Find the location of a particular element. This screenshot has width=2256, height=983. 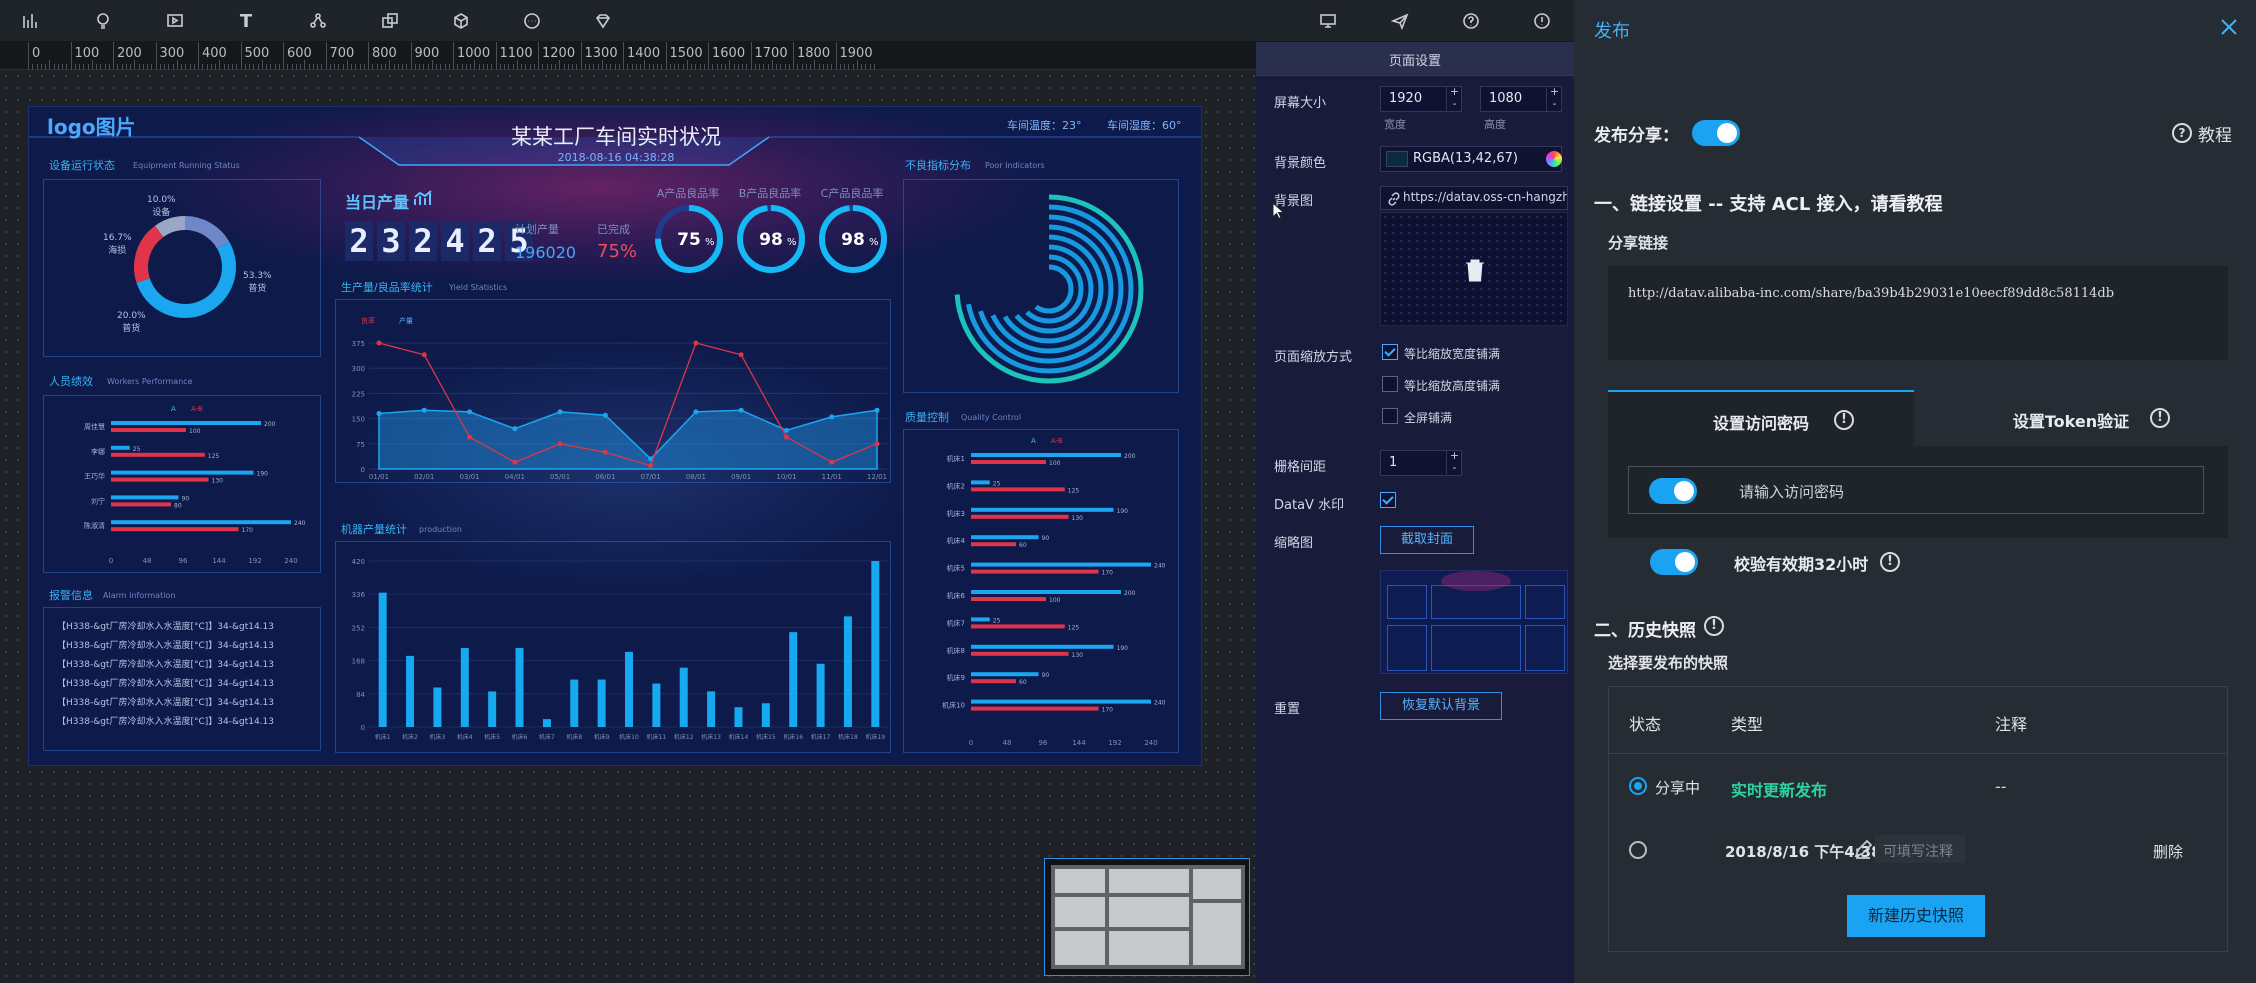

media-icon is located at coordinates (175, 21).